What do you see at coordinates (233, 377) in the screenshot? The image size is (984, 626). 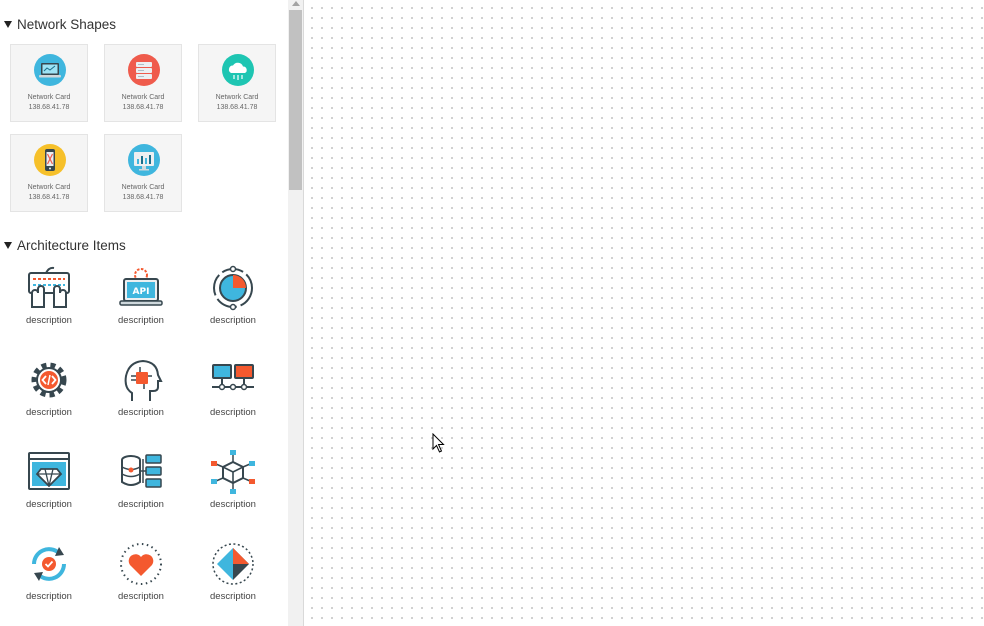 I see `network-computers-icon` at bounding box center [233, 377].